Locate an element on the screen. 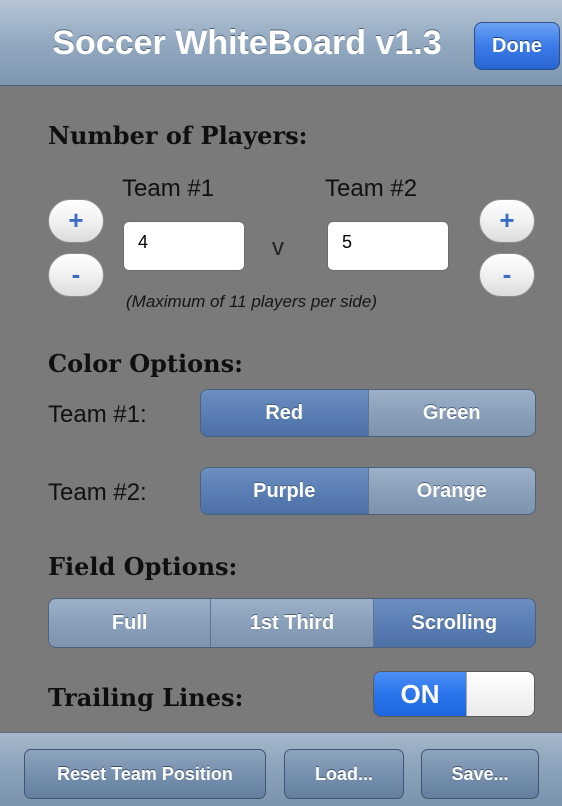 This screenshot has width=562, height=806. field-options-selector: Full 1st Third Scrolling is located at coordinates (292, 623).